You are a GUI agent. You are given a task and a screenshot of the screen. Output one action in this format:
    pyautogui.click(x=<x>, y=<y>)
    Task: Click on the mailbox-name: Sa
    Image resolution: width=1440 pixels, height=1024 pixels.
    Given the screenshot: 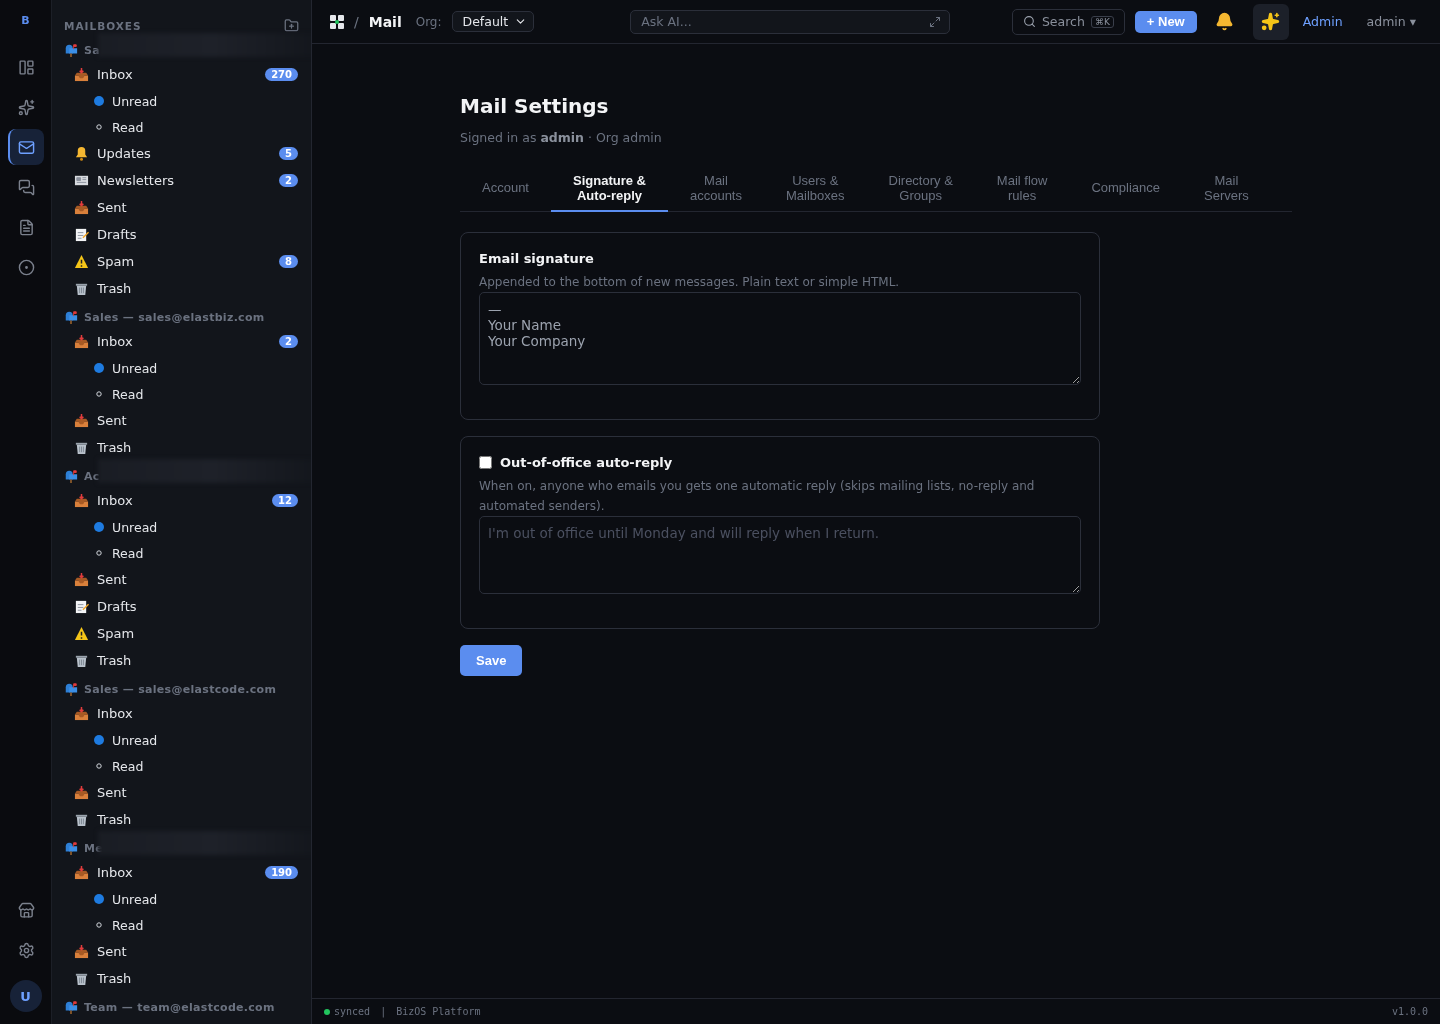 What is the action you would take?
    pyautogui.click(x=92, y=50)
    